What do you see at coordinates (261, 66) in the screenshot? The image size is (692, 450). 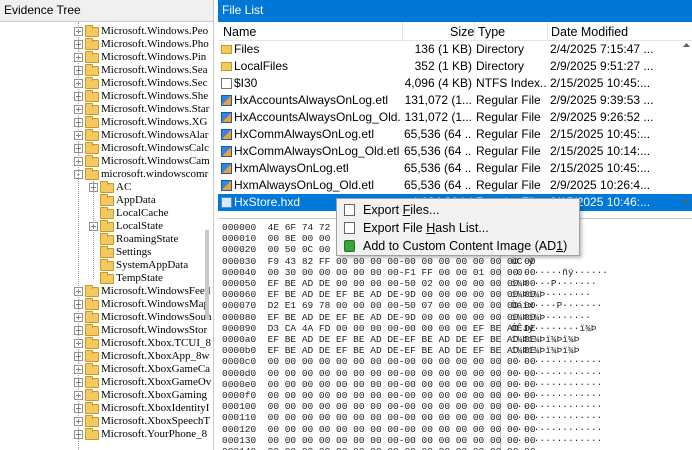 I see `file-name: LocalFiles` at bounding box center [261, 66].